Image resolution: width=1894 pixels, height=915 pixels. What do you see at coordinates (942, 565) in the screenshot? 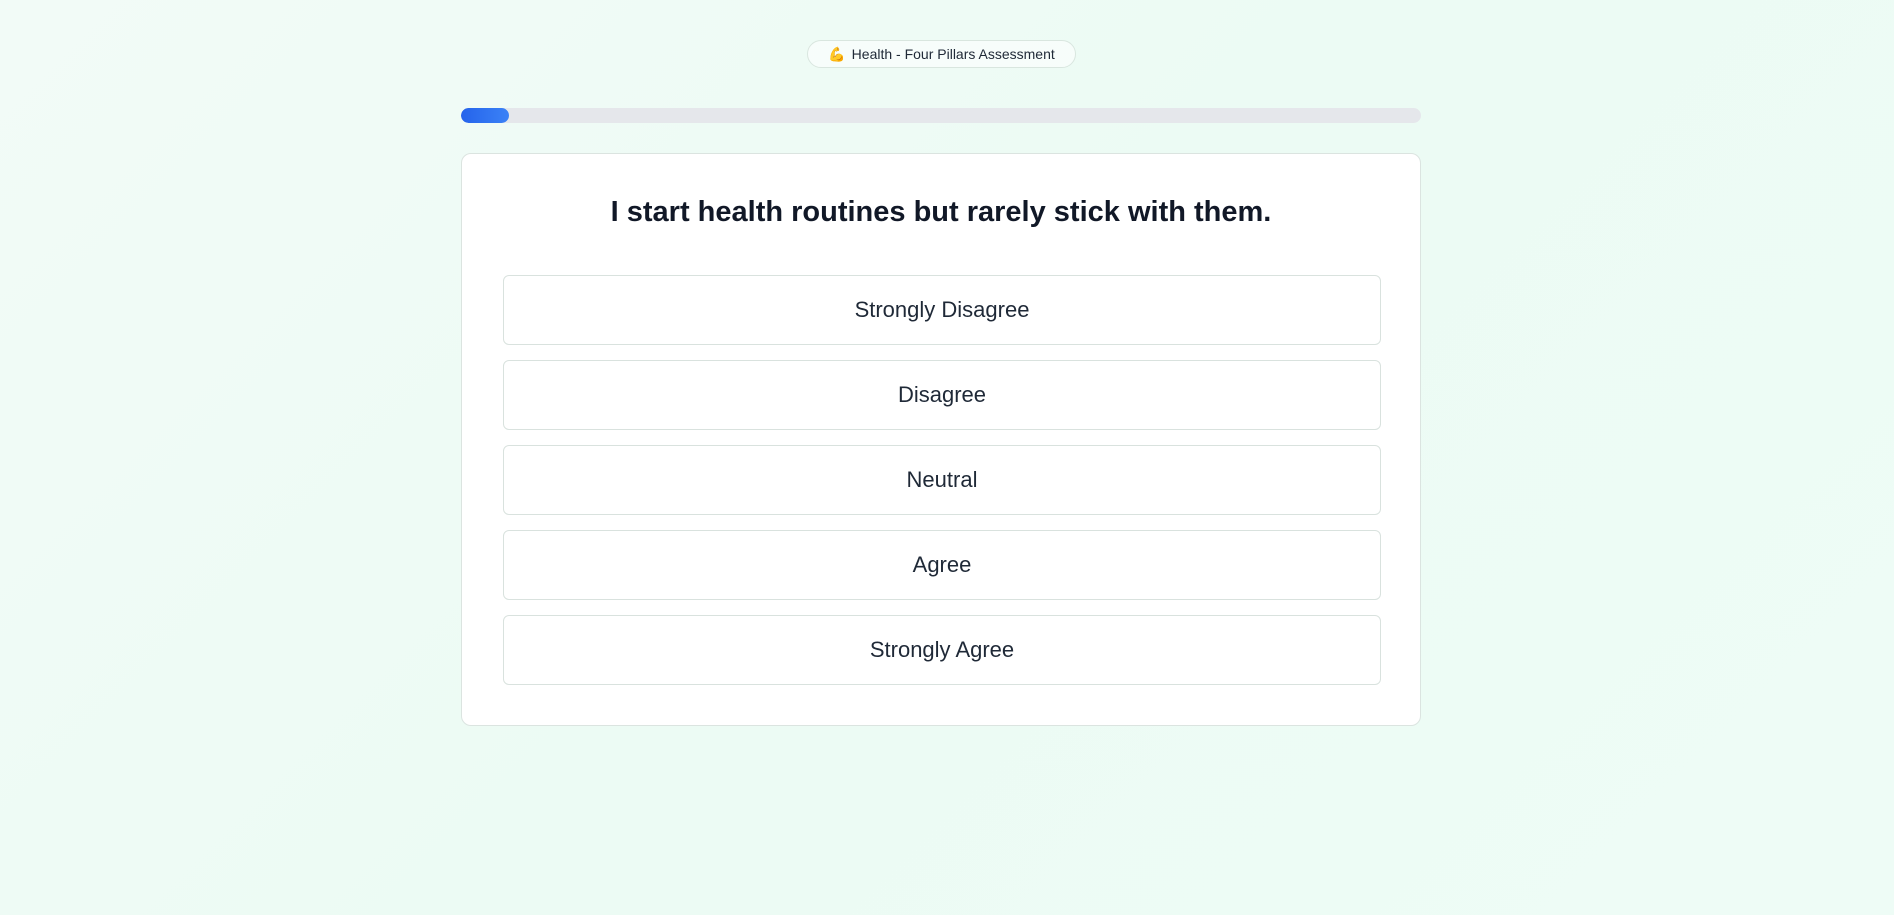
I see `option-agree: Agree` at bounding box center [942, 565].